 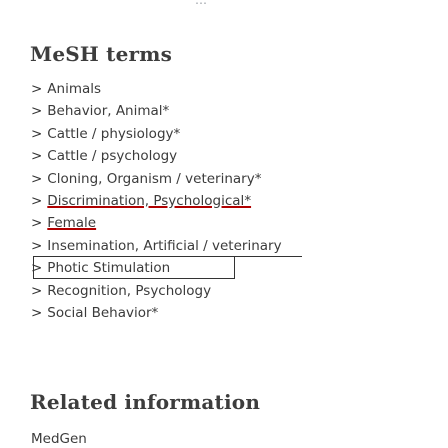 What do you see at coordinates (129, 291) in the screenshot?
I see `mesh-term-label: Recognition, Psychology` at bounding box center [129, 291].